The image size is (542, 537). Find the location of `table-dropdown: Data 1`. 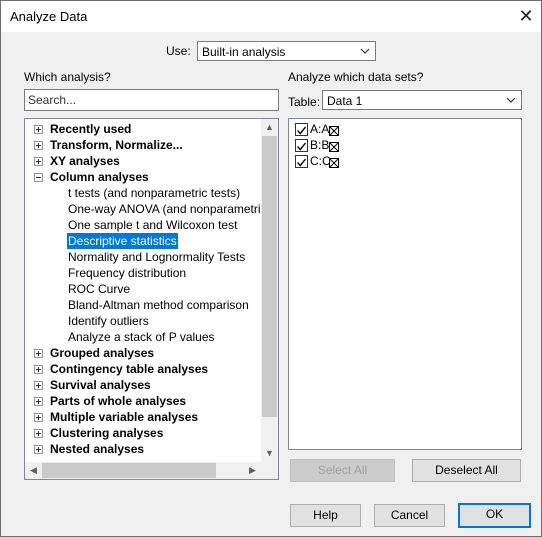

table-dropdown: Data 1 is located at coordinates (422, 100).